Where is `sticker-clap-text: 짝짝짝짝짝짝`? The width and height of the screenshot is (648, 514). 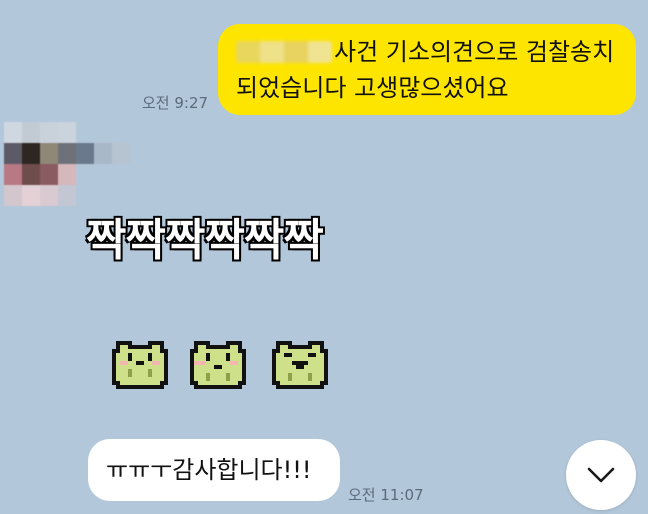
sticker-clap-text: 짝짝짝짝짝짝 is located at coordinates (205, 240).